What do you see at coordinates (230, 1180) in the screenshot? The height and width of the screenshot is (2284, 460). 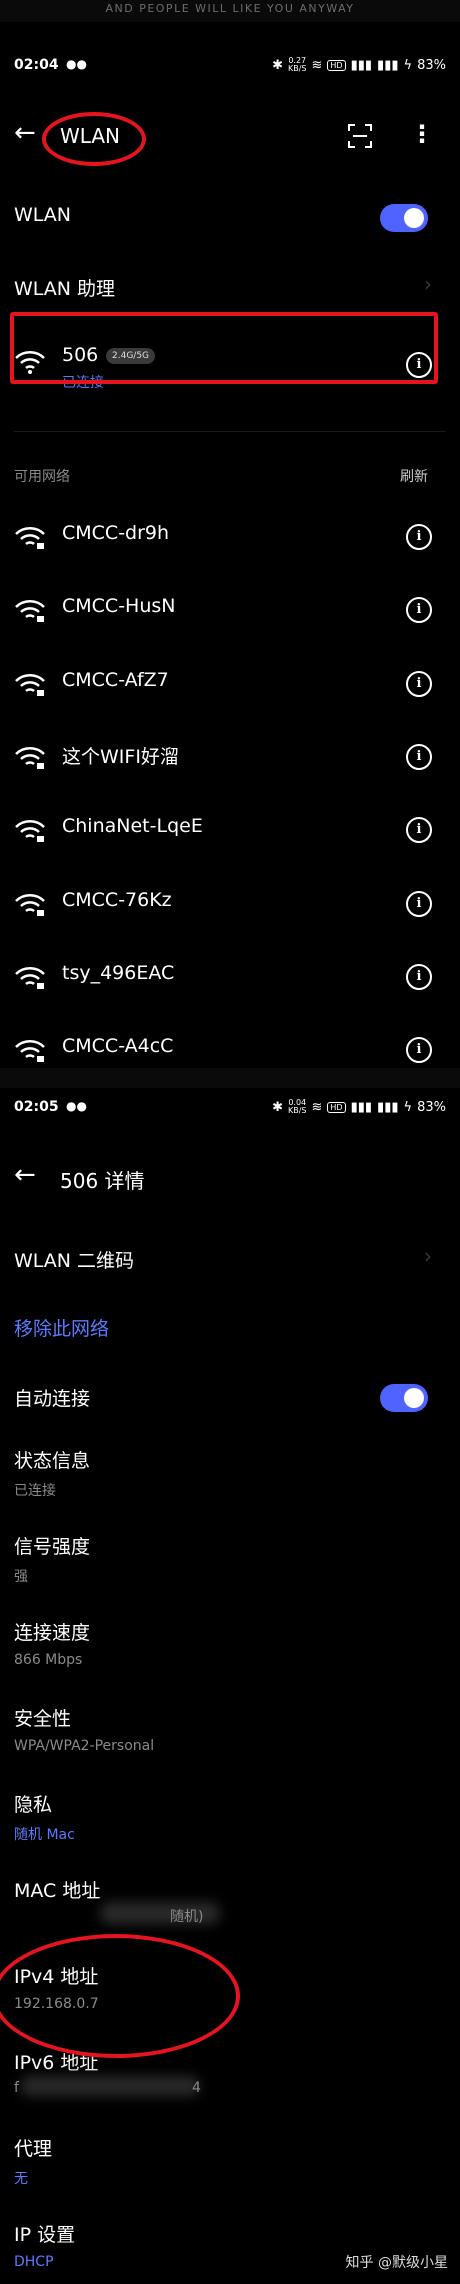 I see `detail-title-bar: ← 506 详情` at bounding box center [230, 1180].